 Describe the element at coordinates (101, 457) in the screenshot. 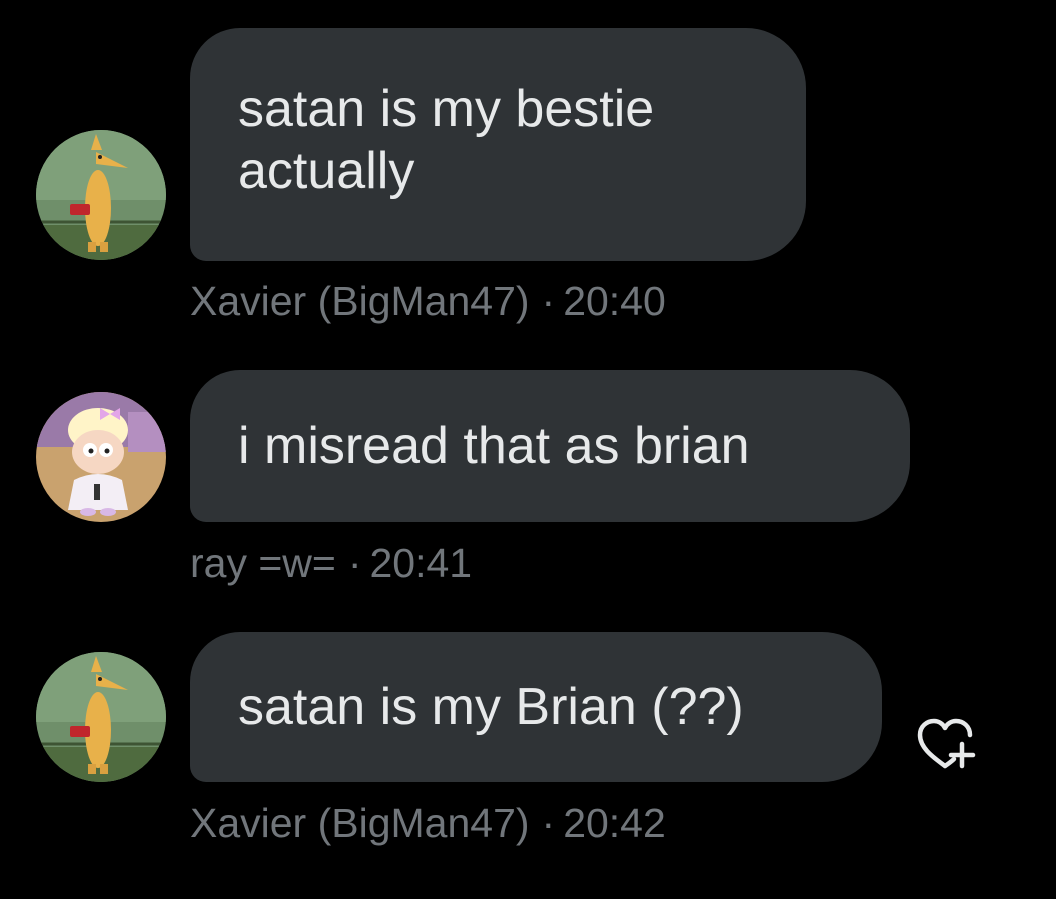

I see `cartoon-avatar-icon` at that location.